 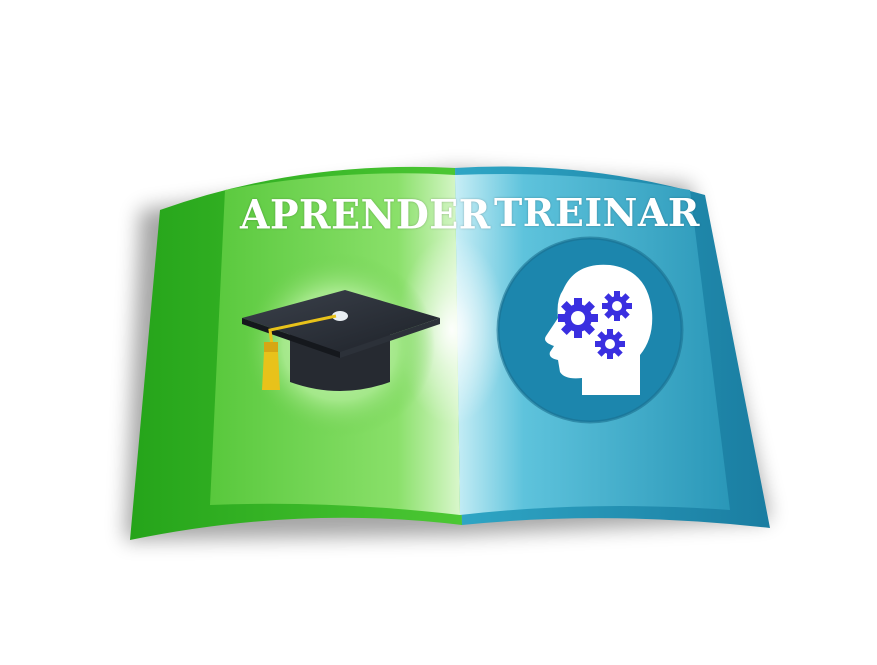 What do you see at coordinates (597, 212) in the screenshot?
I see `treinar-title: TREINAR` at bounding box center [597, 212].